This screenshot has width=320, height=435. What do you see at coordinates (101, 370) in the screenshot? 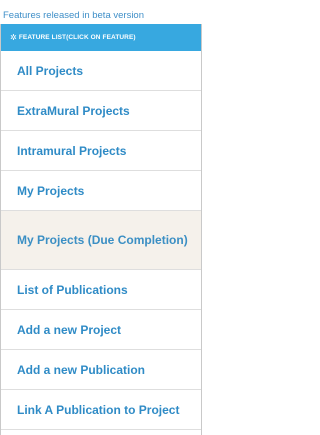
I see `menu-item-add-new-publication: Add a new Publication` at bounding box center [101, 370].